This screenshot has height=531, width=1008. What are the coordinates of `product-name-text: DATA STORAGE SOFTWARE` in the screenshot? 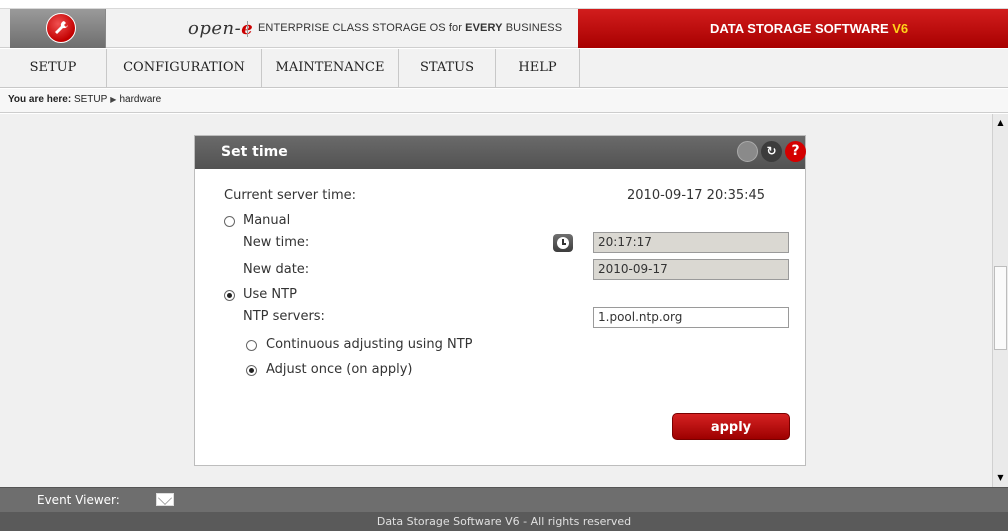 It's located at (801, 28).